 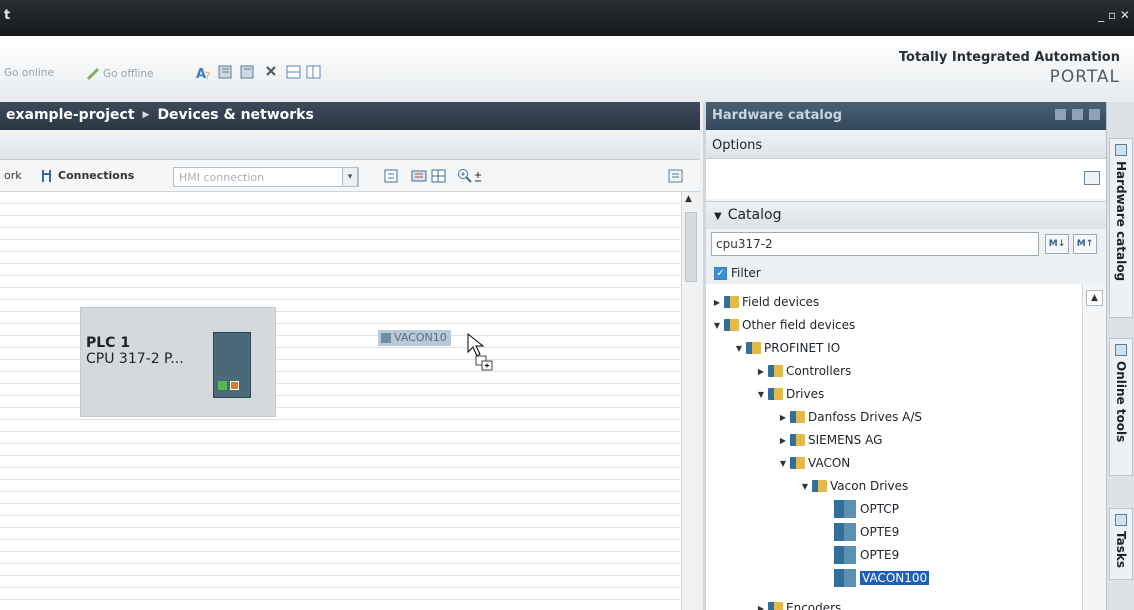 I want to click on tree-node-encoders: ▶ Encoders, so click(x=798, y=603).